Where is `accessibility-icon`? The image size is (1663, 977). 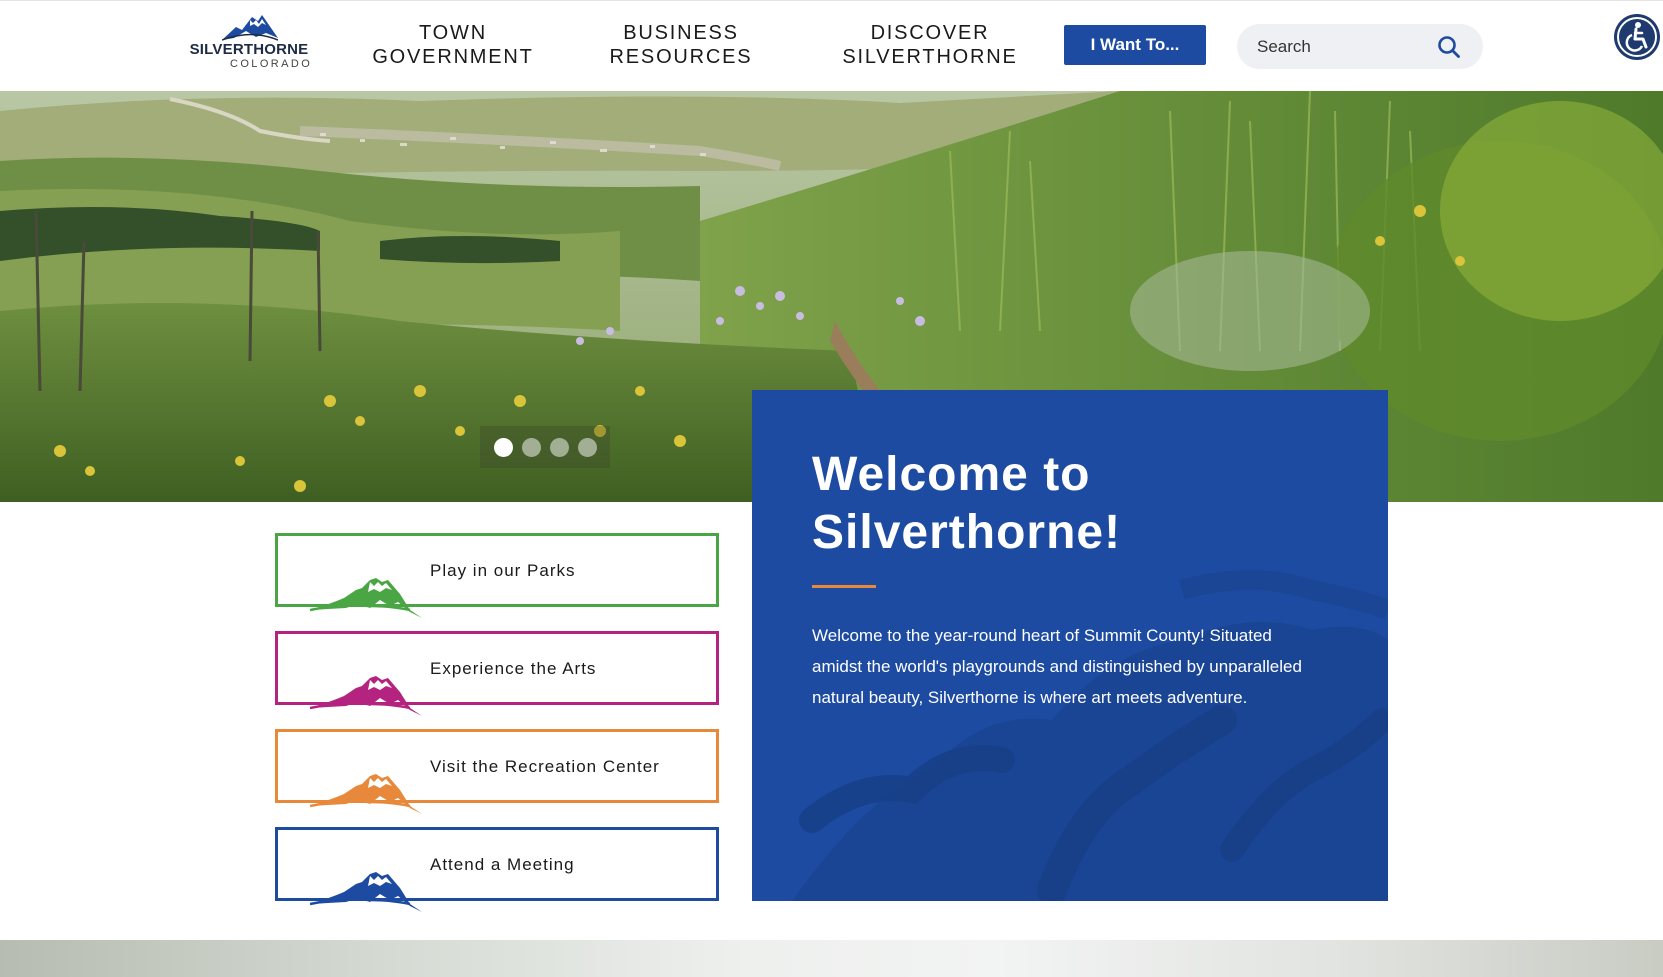 accessibility-icon is located at coordinates (1637, 37).